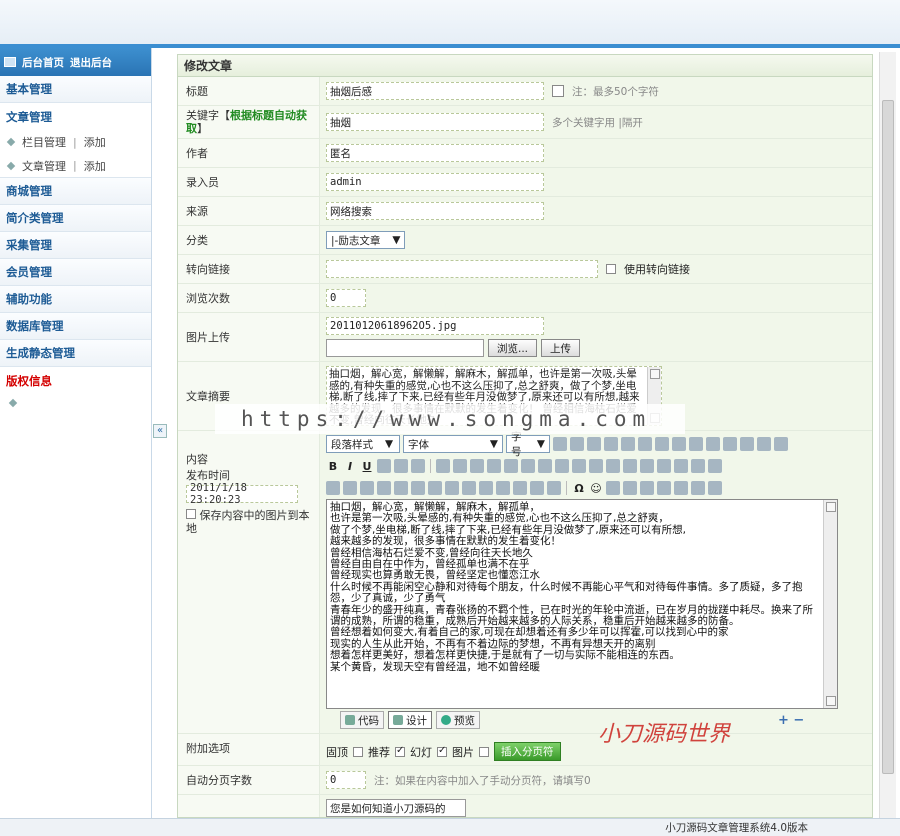 This screenshot has width=900, height=836. What do you see at coordinates (435, 182) in the screenshot?
I see `editor-input: admin` at bounding box center [435, 182].